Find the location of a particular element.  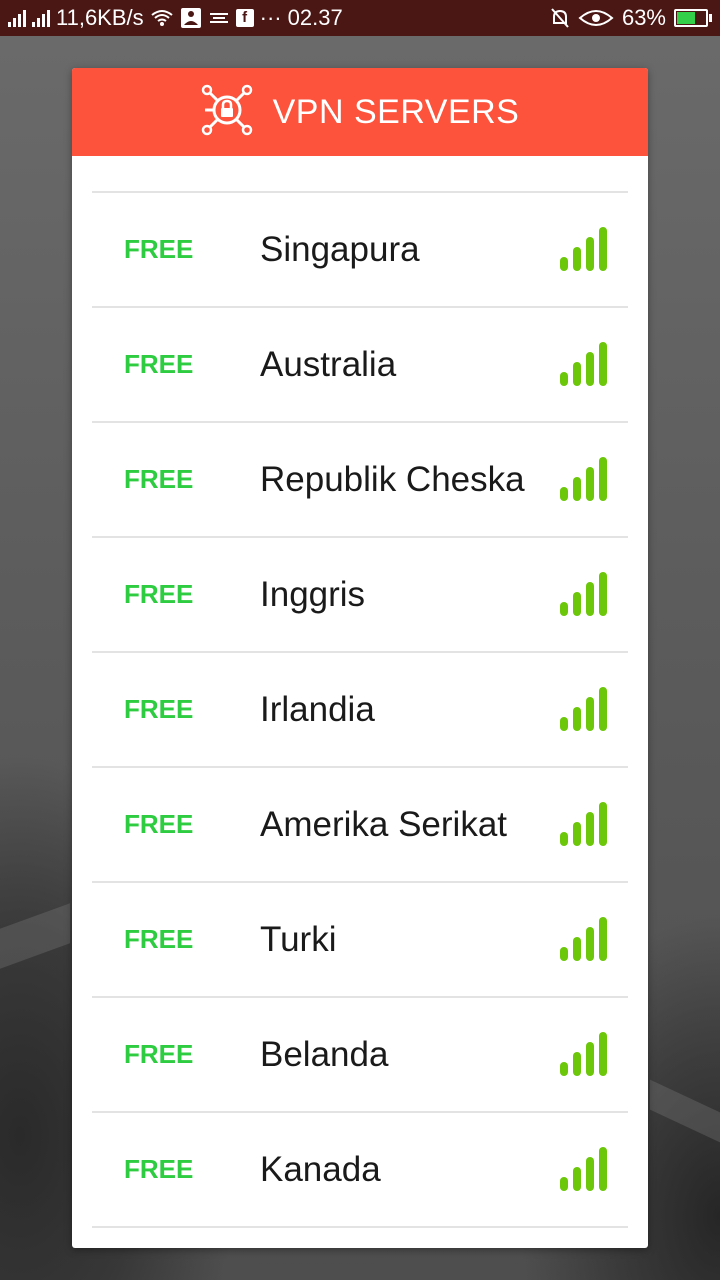

dialog-header: VPN SERVERS is located at coordinates (360, 112).